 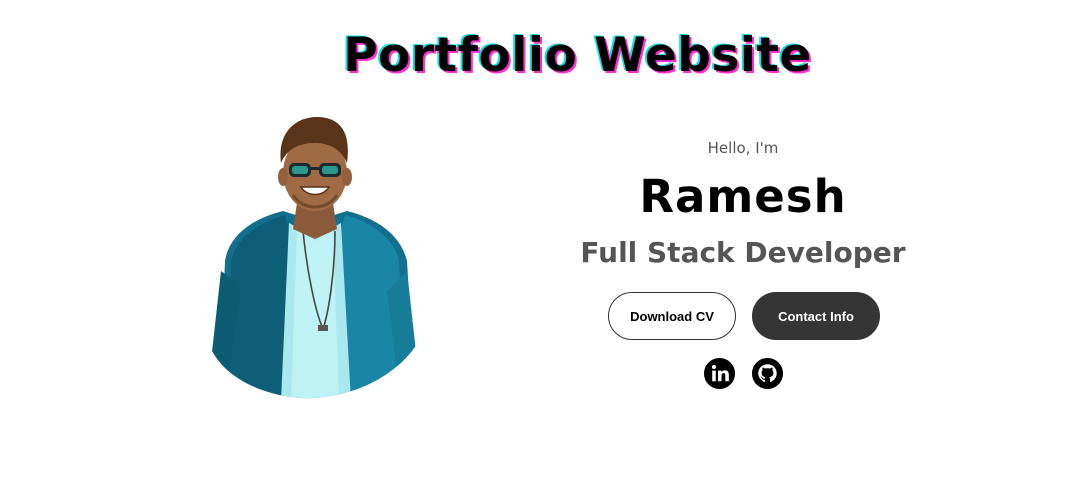 I want to click on contact-info-button: Contact Info, so click(x=816, y=316).